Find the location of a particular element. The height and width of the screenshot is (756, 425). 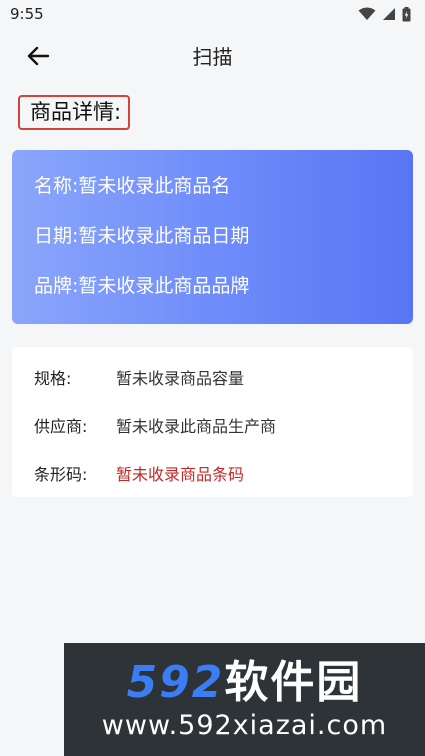

spec-row-supplier: 供应商: 暂未收录此商品生产商 is located at coordinates (223, 439).